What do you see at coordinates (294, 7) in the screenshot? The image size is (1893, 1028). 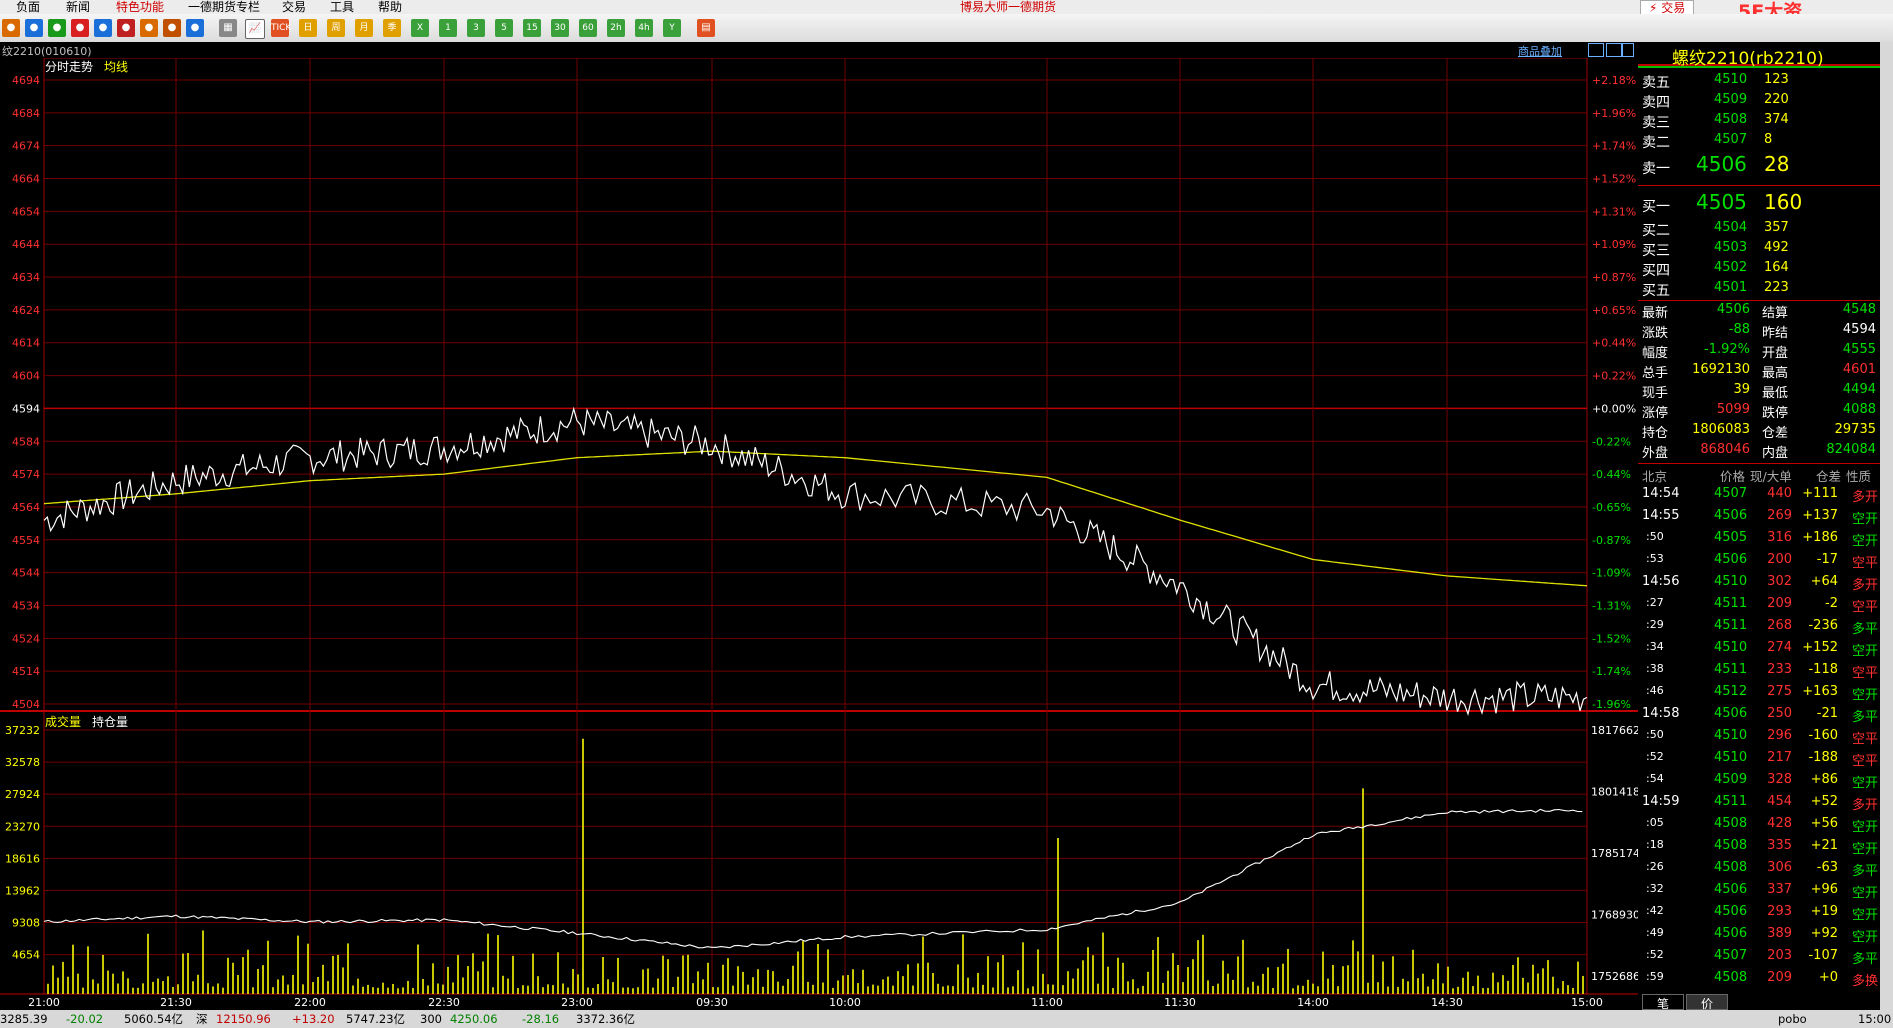 I see `menu-item-4: 交易` at bounding box center [294, 7].